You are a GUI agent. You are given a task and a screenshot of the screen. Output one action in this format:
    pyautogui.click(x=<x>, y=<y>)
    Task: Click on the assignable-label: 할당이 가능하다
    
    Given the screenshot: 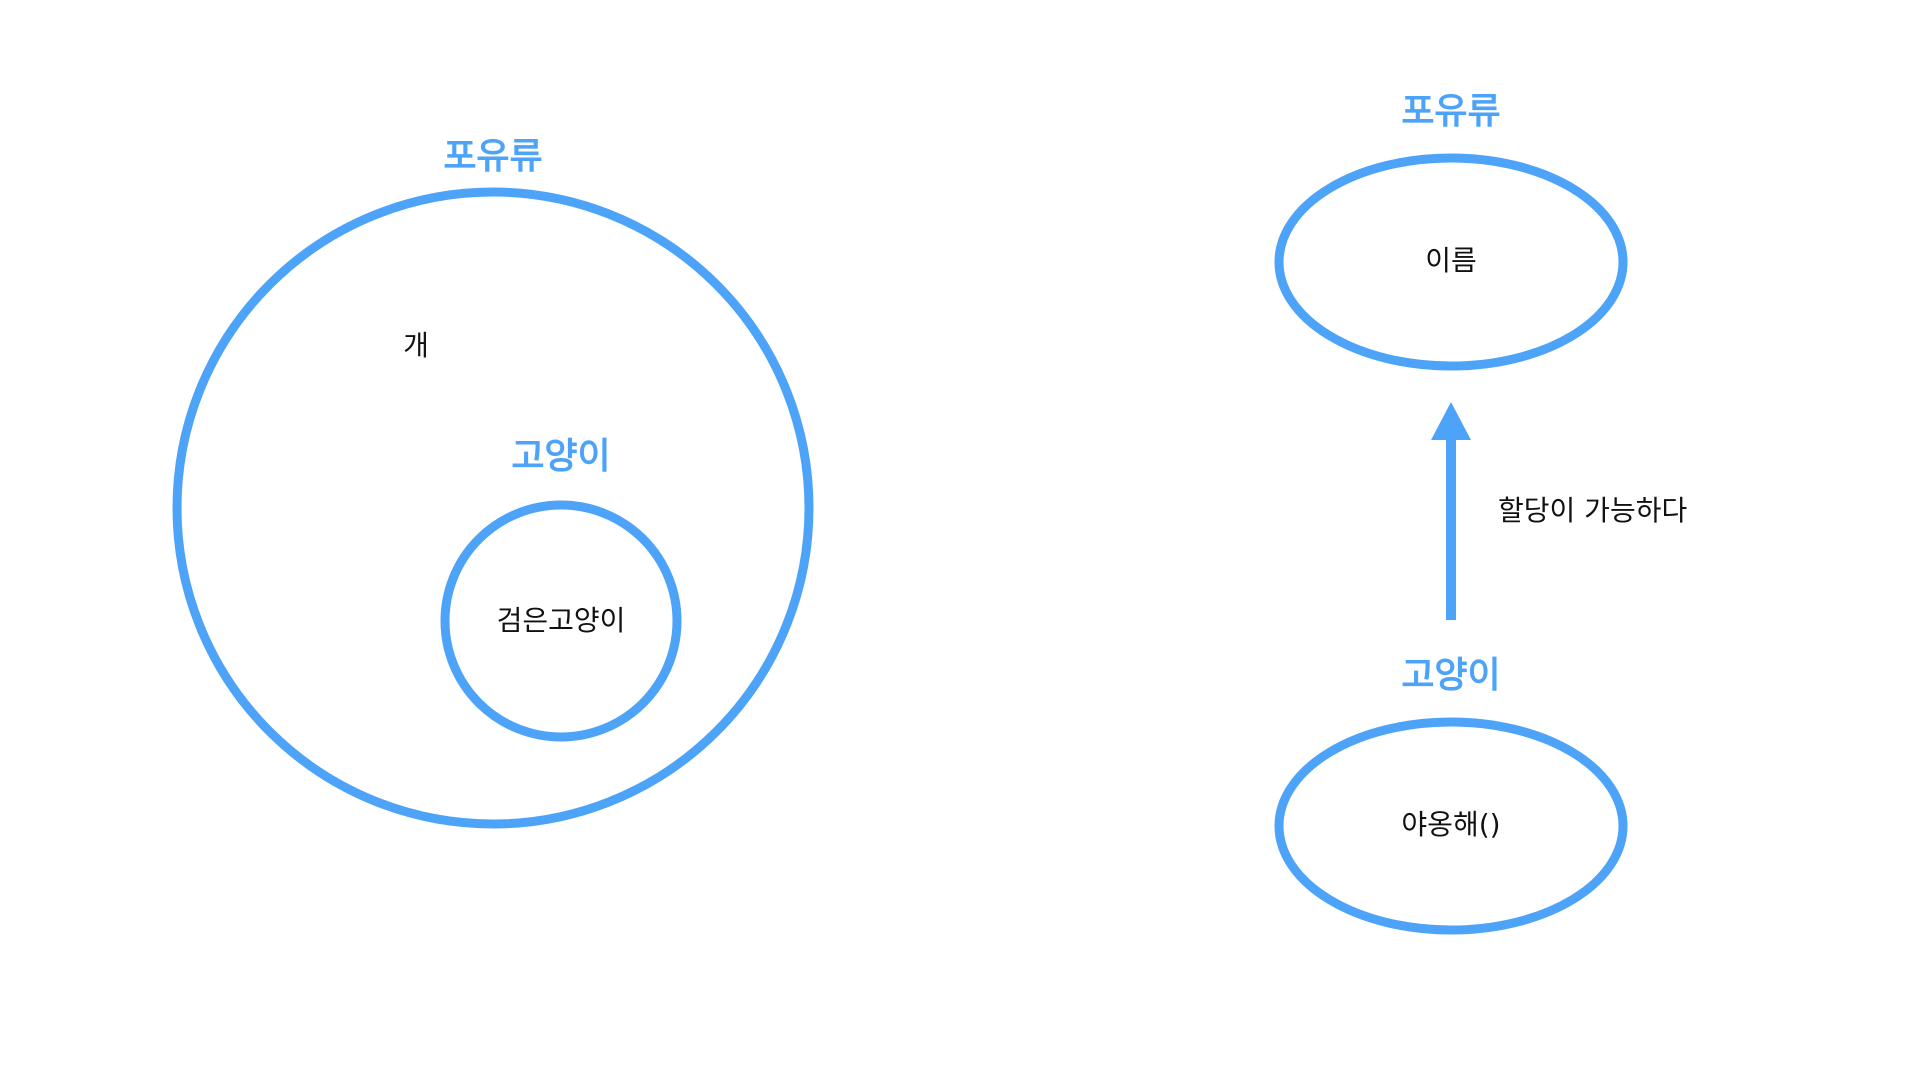 What is the action you would take?
    pyautogui.click(x=1592, y=510)
    